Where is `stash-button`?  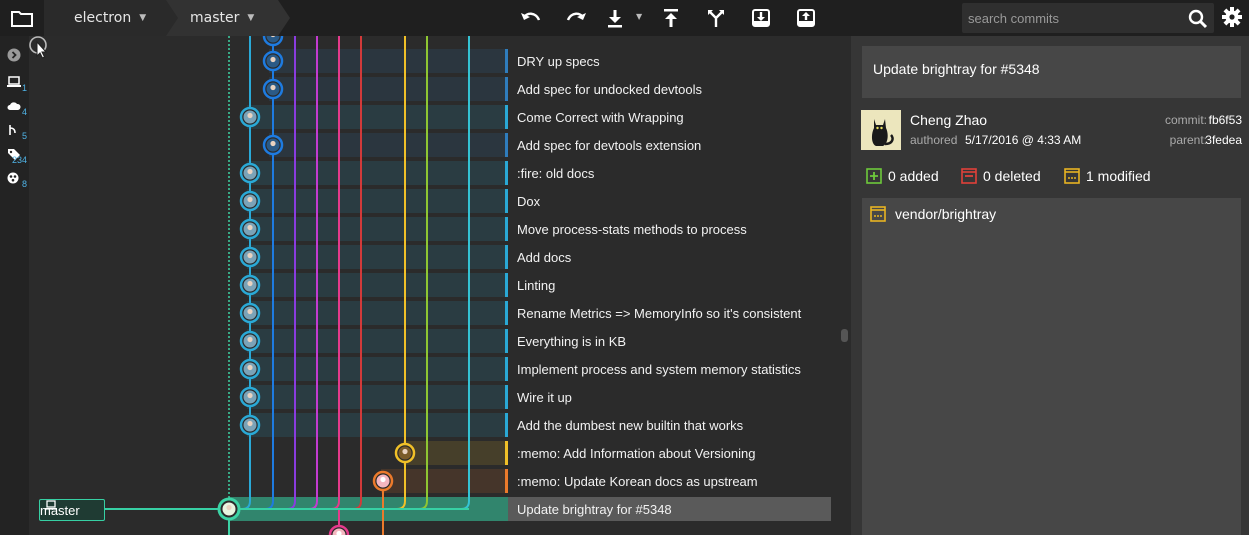
stash-button is located at coordinates (761, 18).